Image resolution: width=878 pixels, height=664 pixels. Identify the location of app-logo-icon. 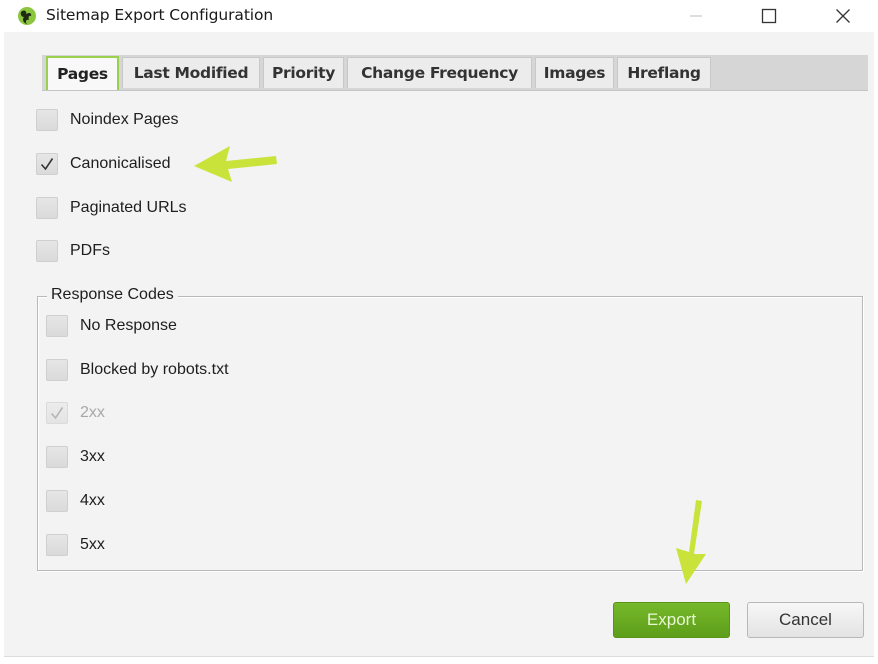
(27, 16).